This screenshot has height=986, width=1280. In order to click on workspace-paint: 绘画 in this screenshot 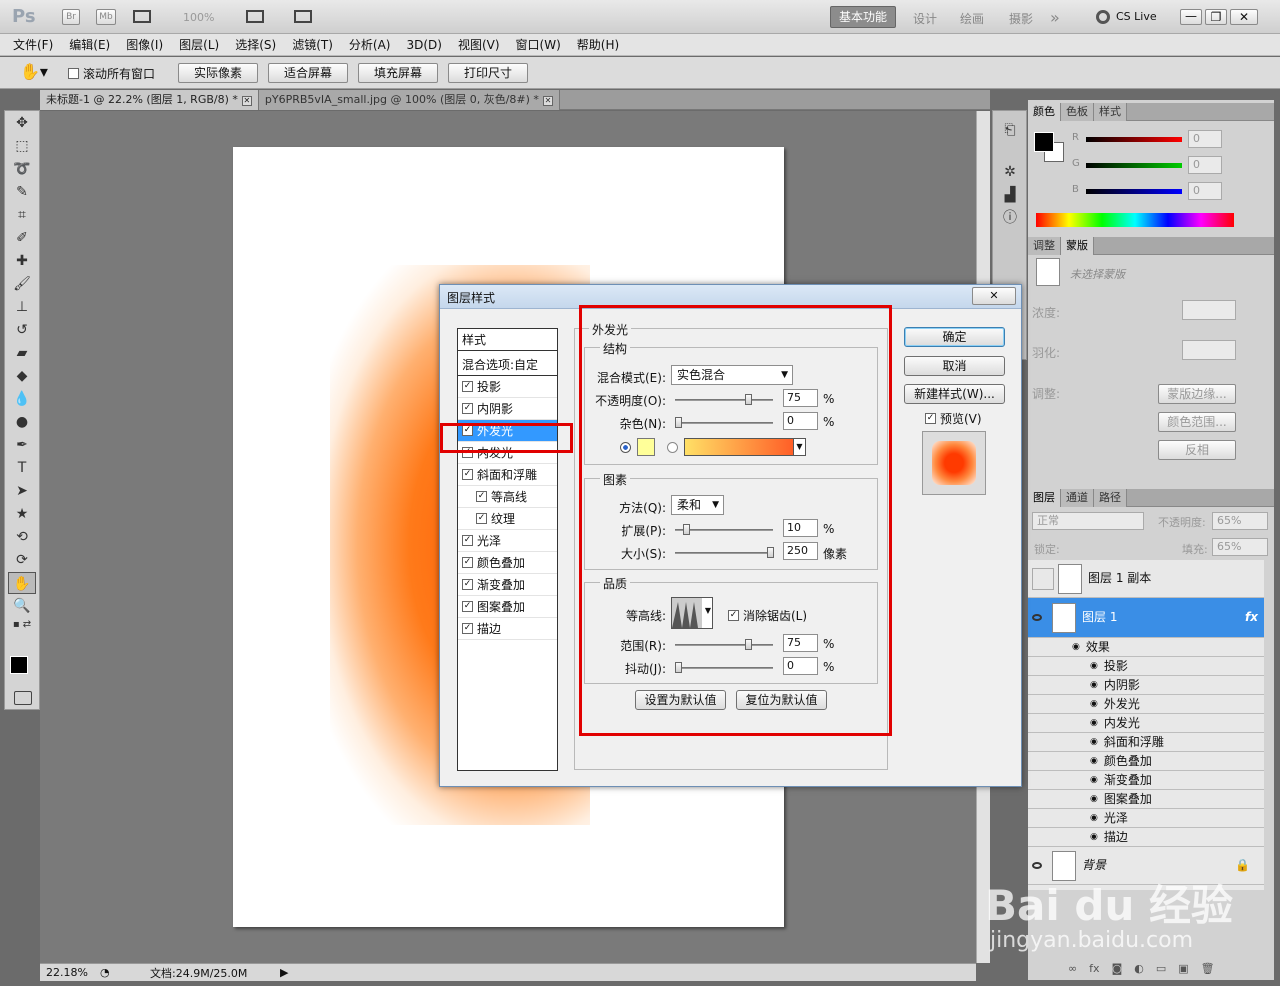, I will do `click(972, 18)`.